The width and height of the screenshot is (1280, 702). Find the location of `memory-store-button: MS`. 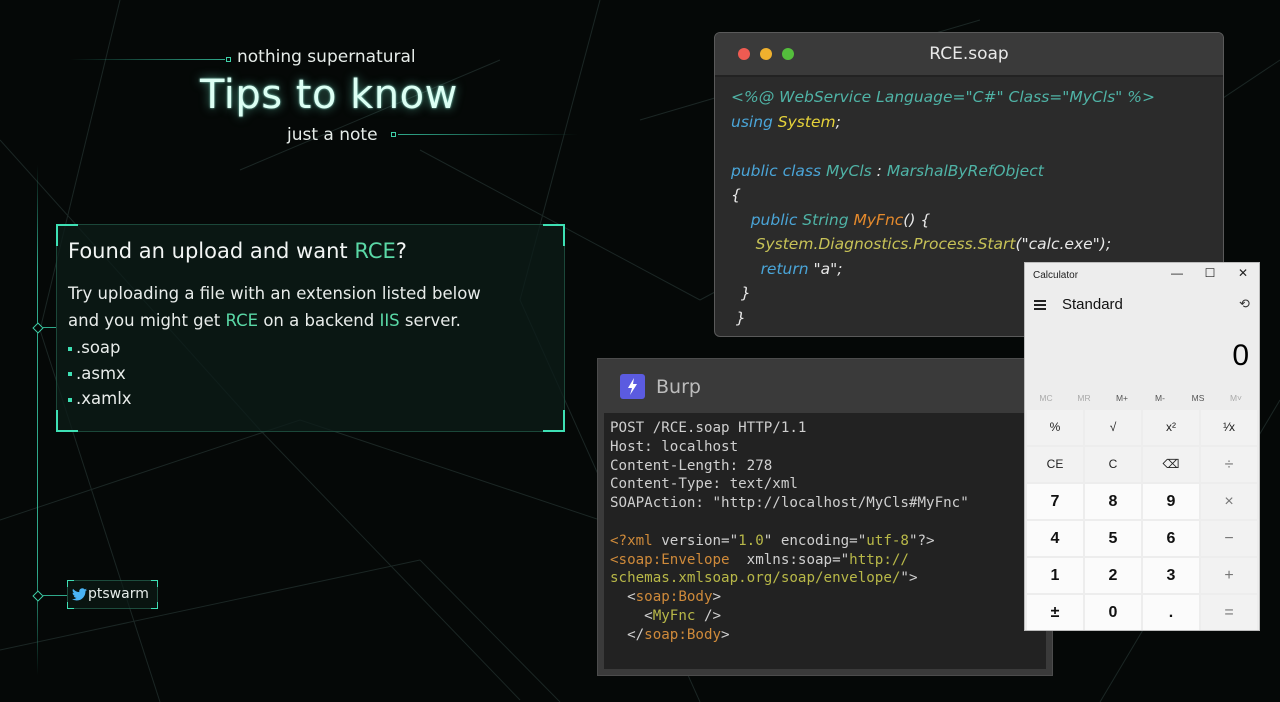

memory-store-button: MS is located at coordinates (1198, 398).